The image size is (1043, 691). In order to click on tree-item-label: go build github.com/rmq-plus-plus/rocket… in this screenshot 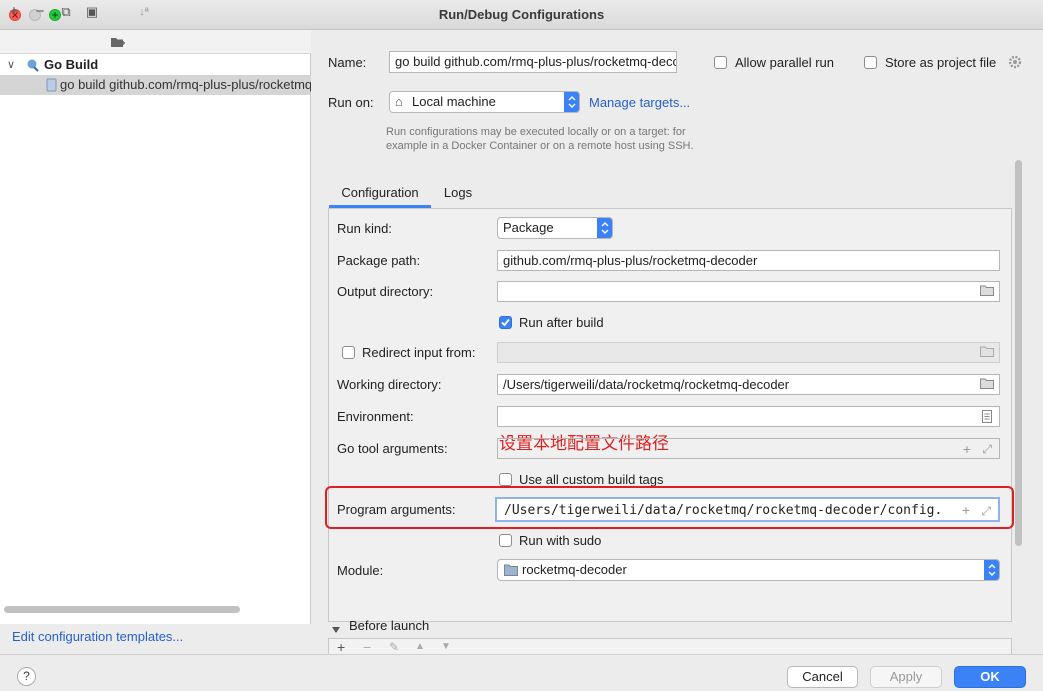, I will do `click(185, 84)`.